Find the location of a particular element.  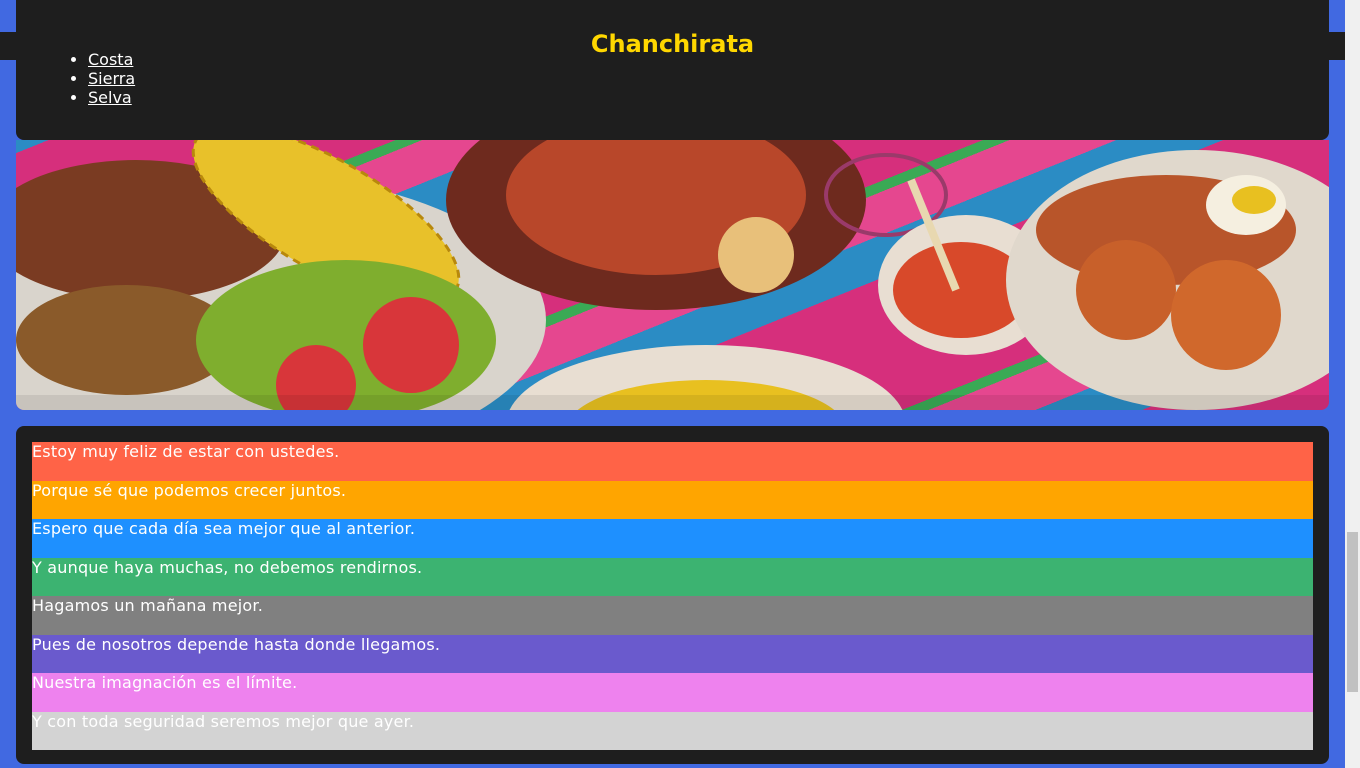

region-link-costa: Costa is located at coordinates (110, 59).